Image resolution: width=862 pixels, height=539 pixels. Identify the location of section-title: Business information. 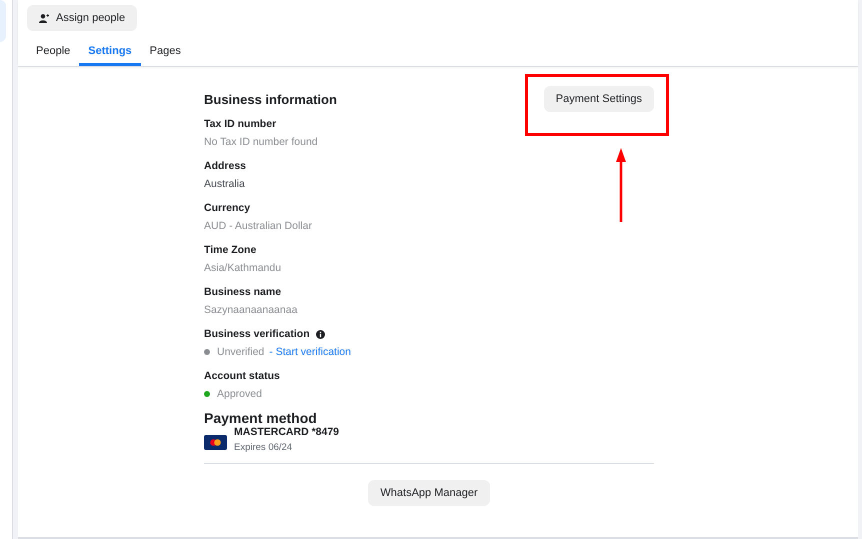
(270, 99).